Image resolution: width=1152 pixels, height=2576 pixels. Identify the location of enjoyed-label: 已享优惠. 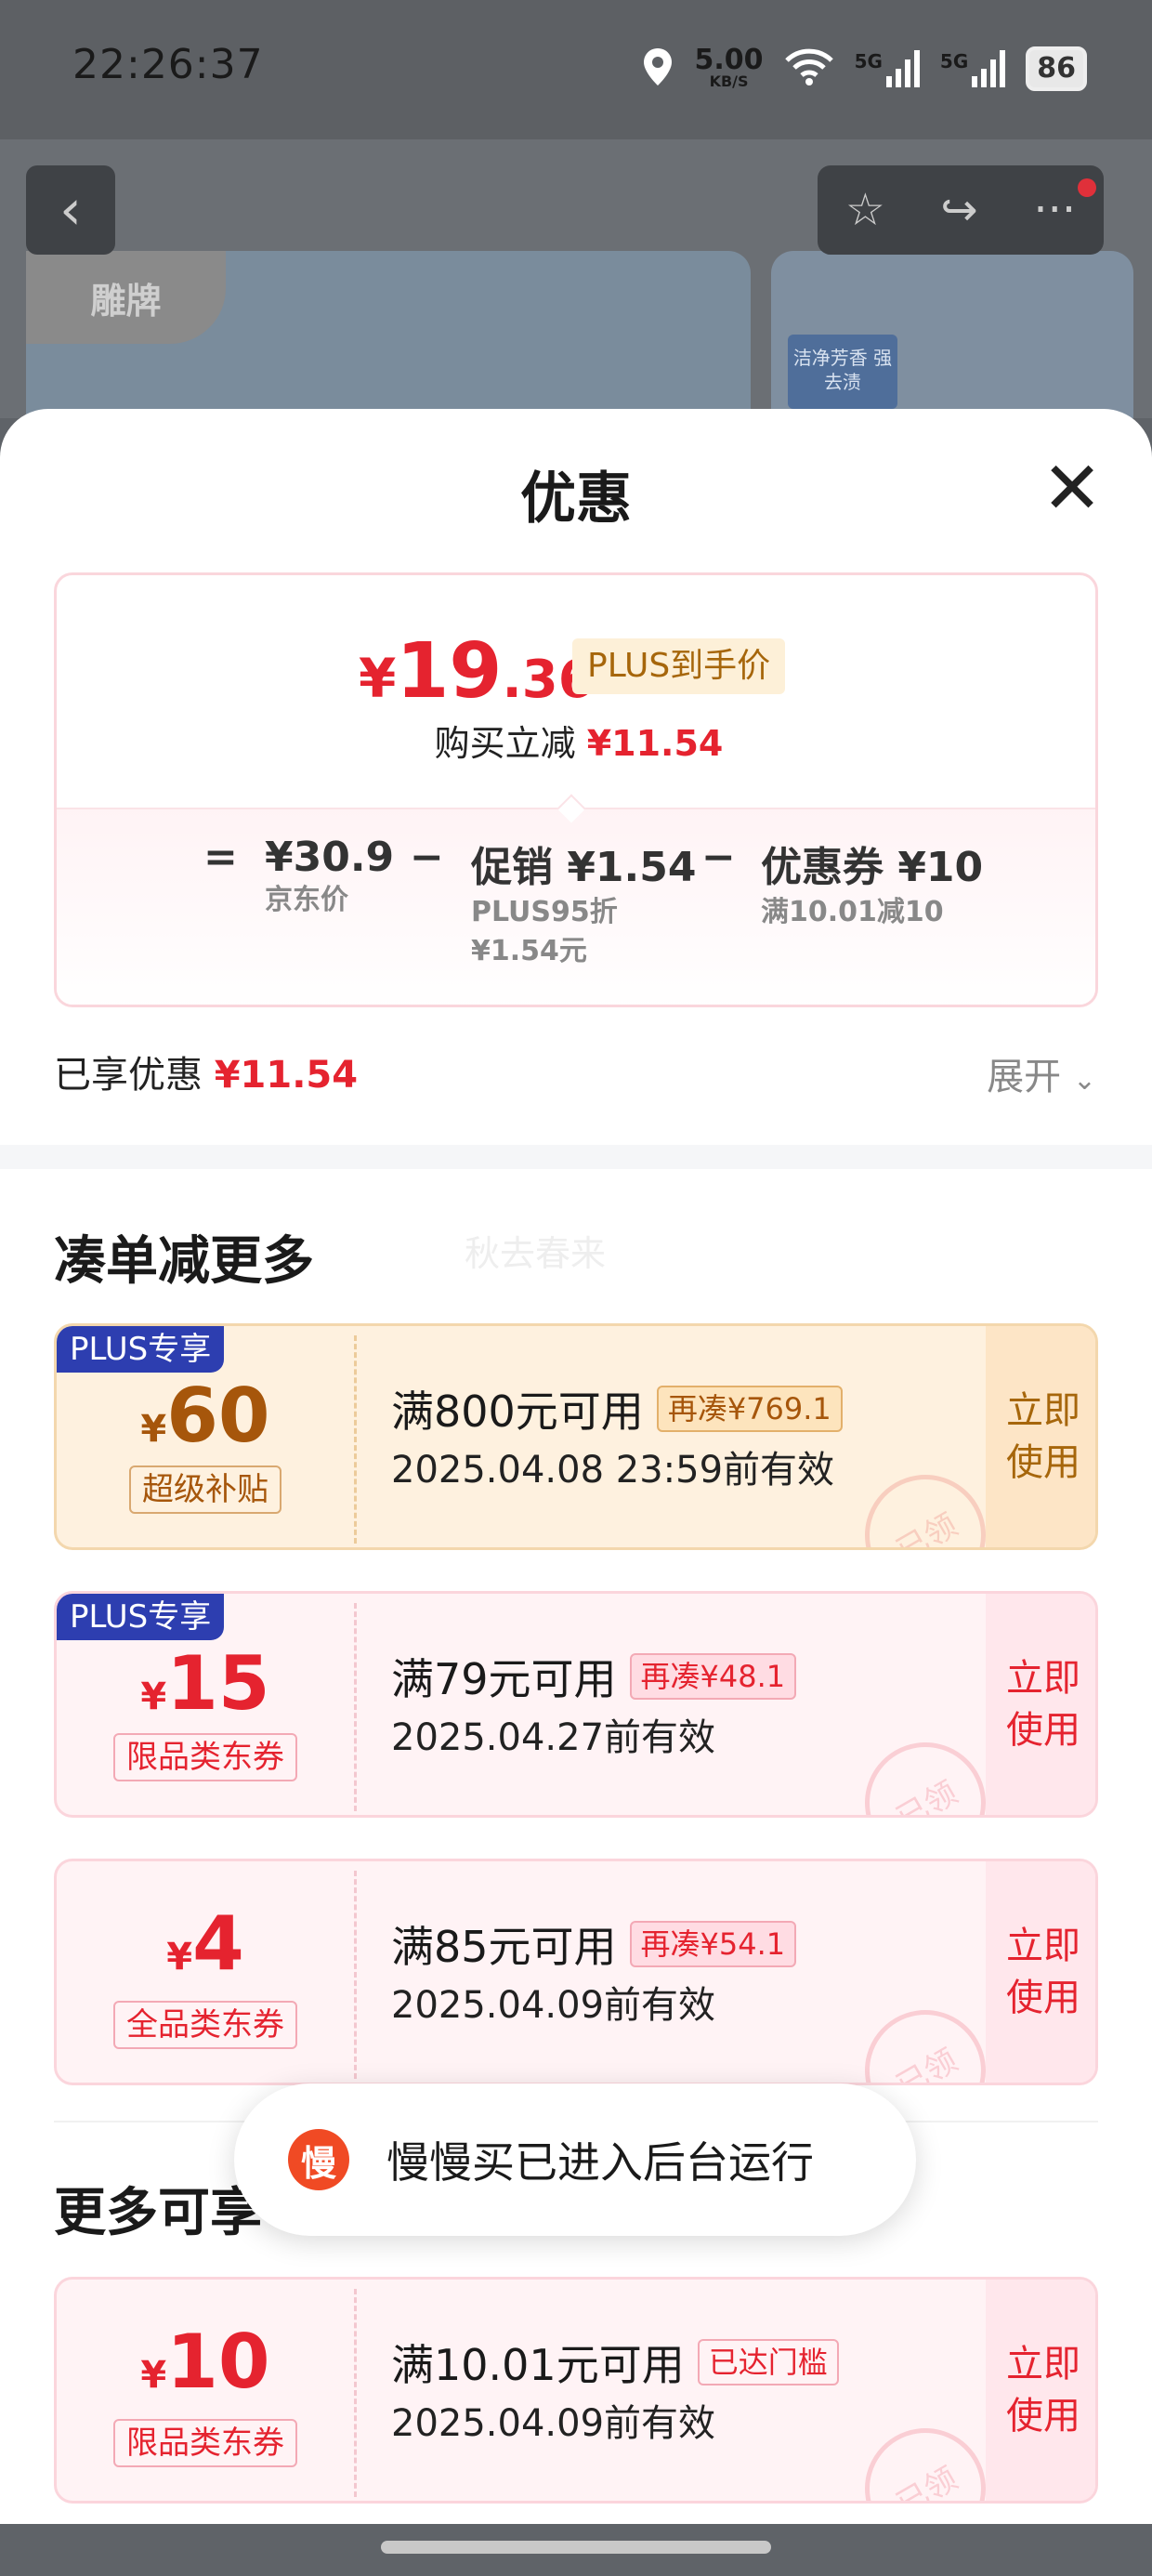
(128, 1075).